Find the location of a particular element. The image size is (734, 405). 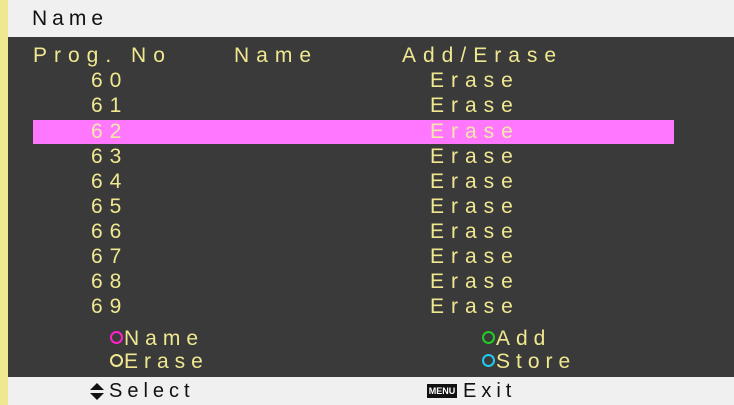

table-row: 68 Erase is located at coordinates (353, 282).